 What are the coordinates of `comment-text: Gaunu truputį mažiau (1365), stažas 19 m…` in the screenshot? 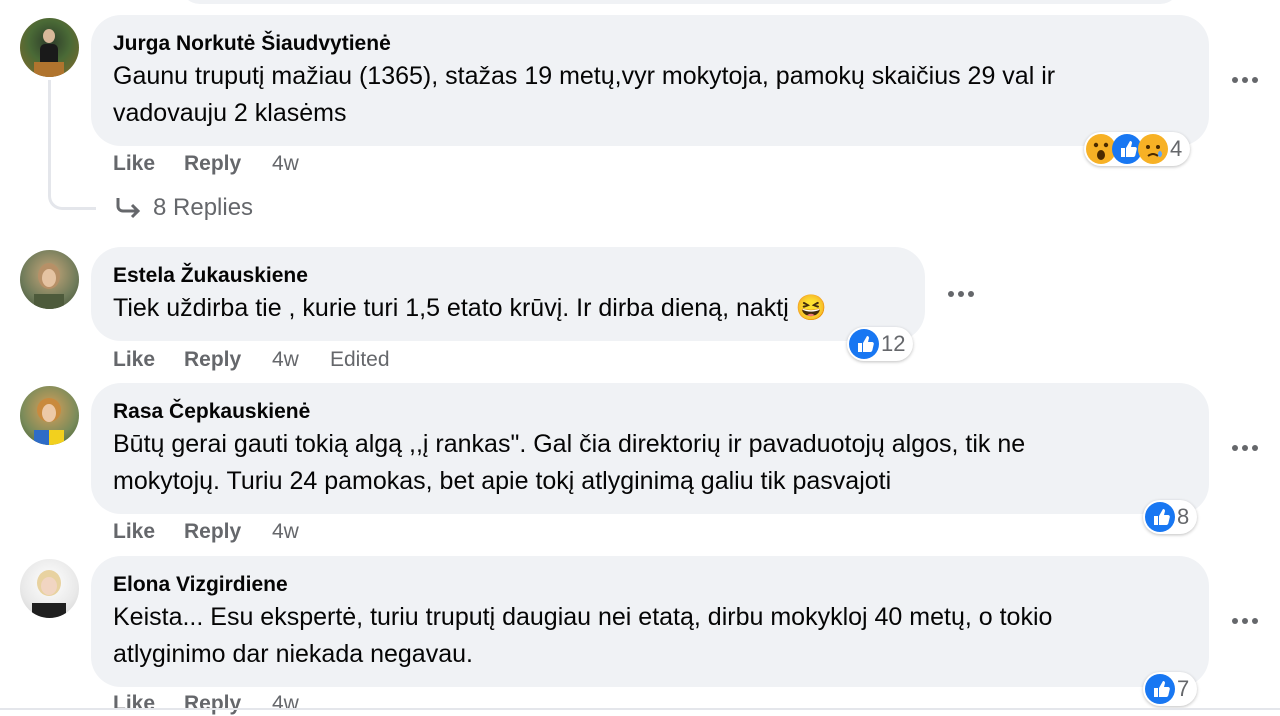 It's located at (584, 94).